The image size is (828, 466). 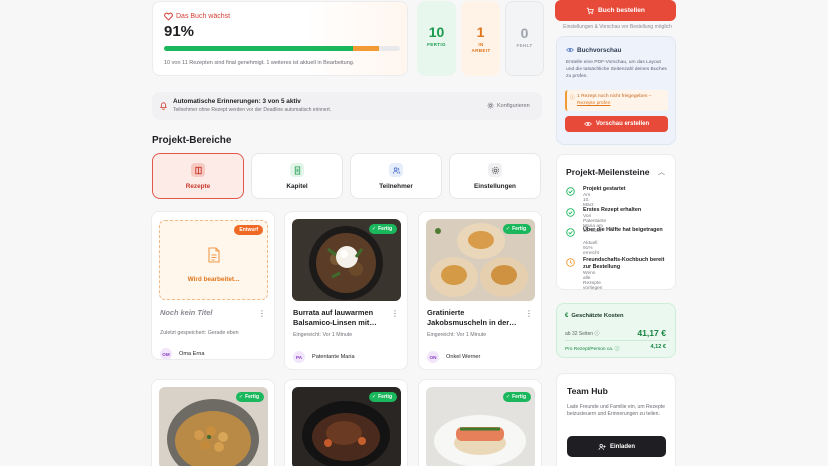 I want to click on section-title: Projekt-Bereiche, so click(x=192, y=140).